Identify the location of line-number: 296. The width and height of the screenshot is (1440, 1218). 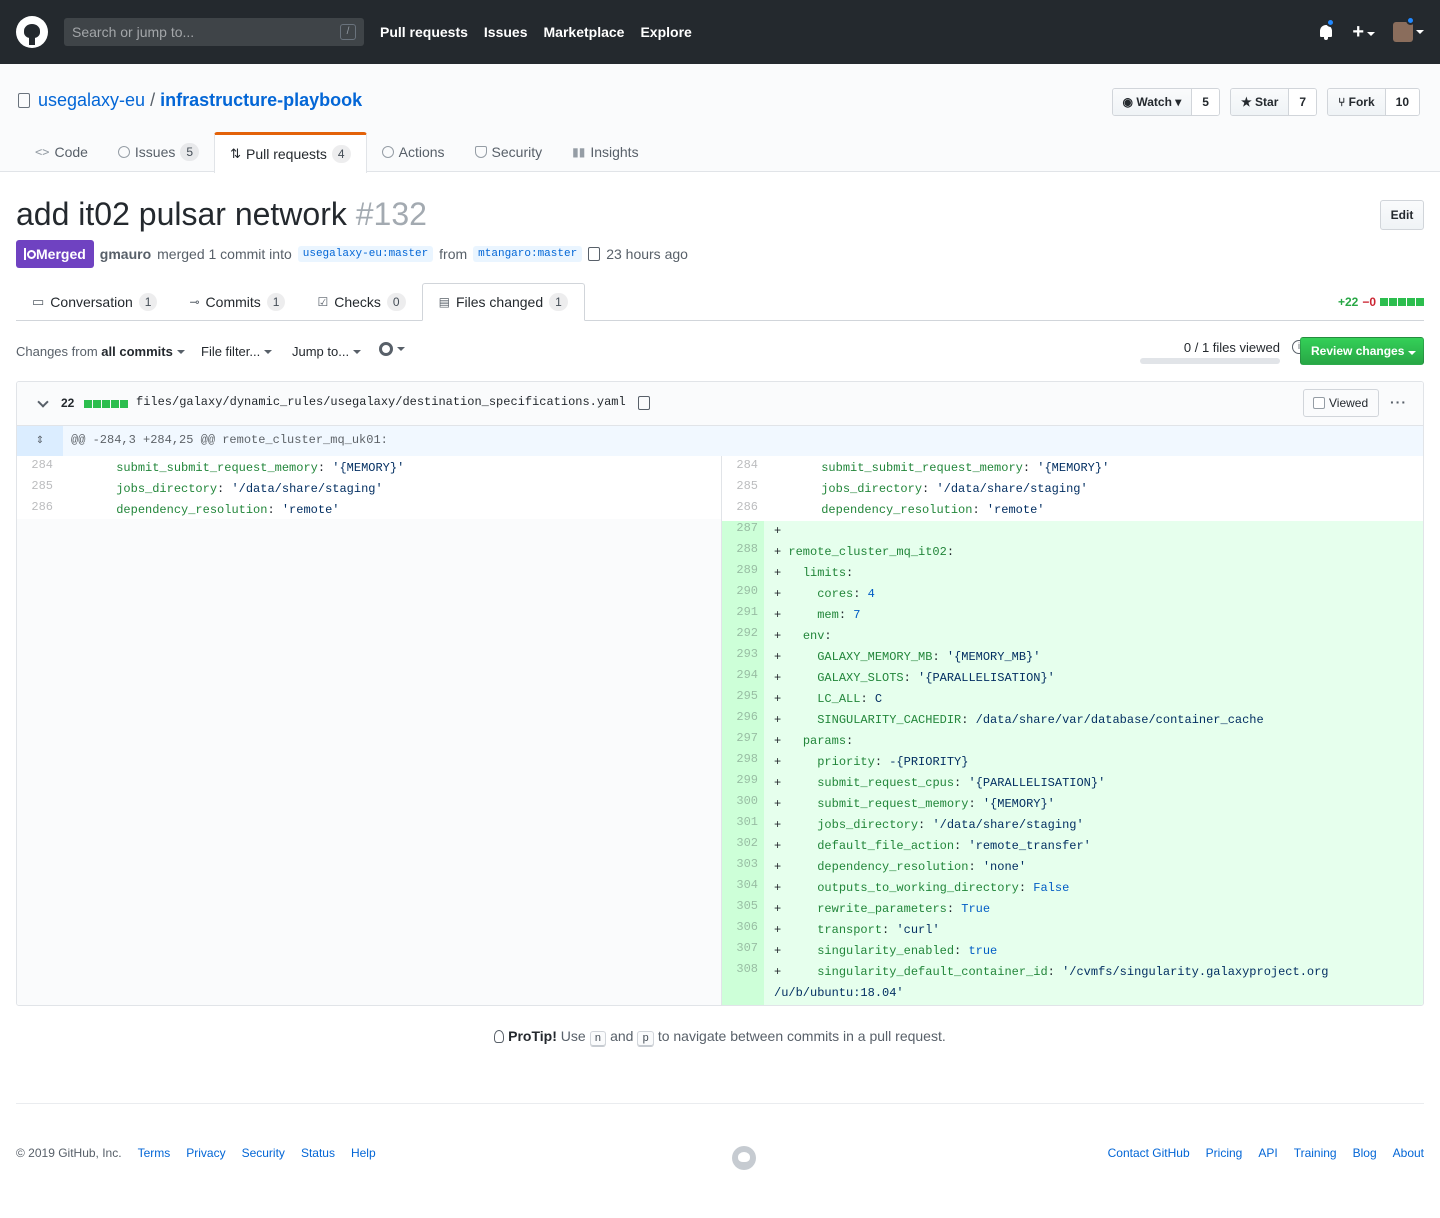
(743, 720).